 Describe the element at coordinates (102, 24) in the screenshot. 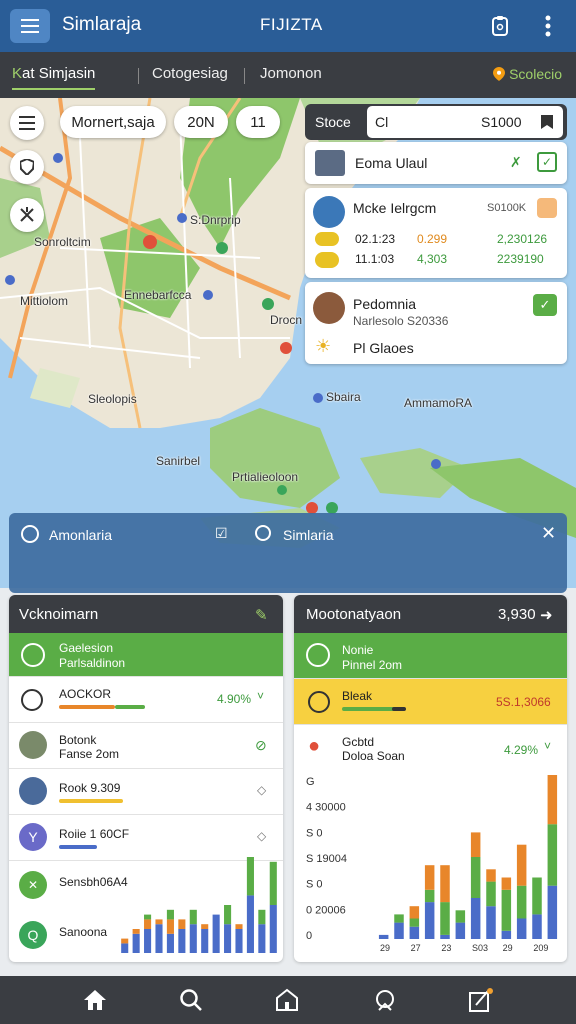

I see `app-title: Simlaraja` at that location.